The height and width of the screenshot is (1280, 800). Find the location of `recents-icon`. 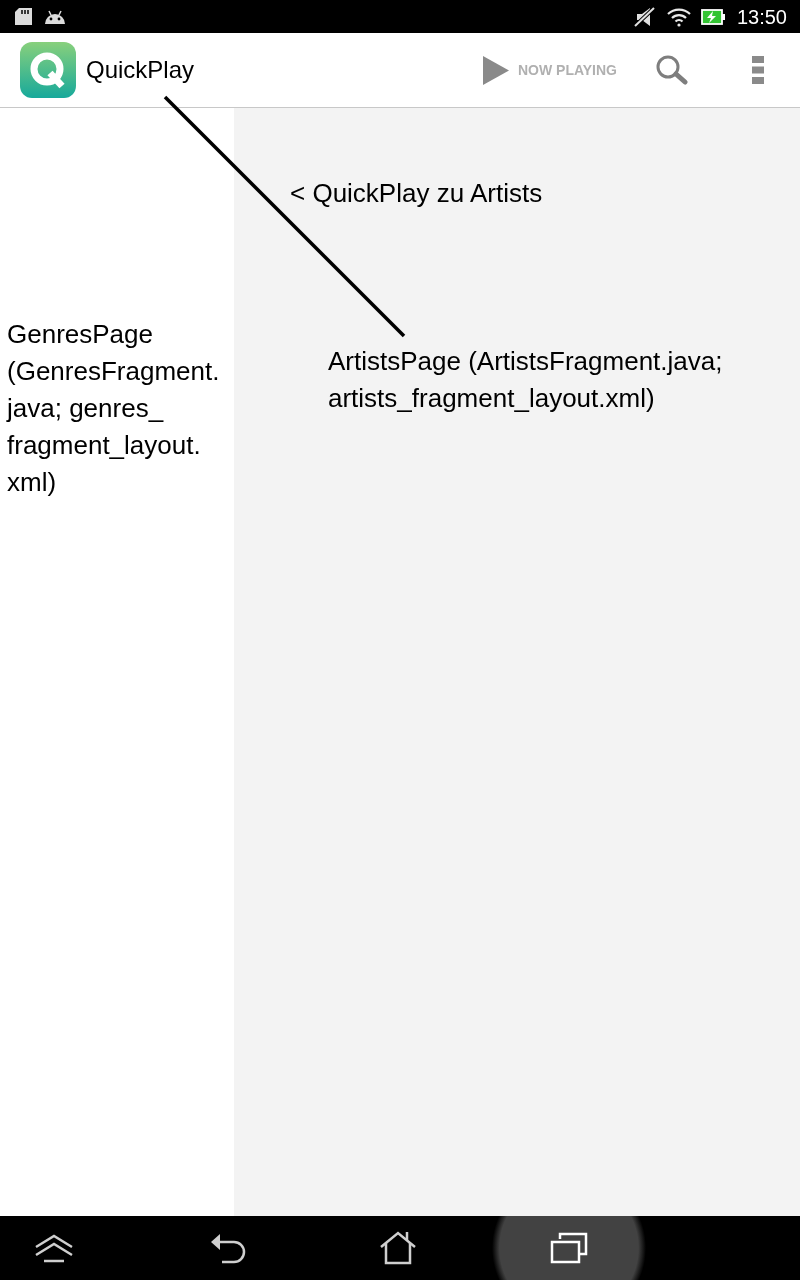

recents-icon is located at coordinates (569, 1248).